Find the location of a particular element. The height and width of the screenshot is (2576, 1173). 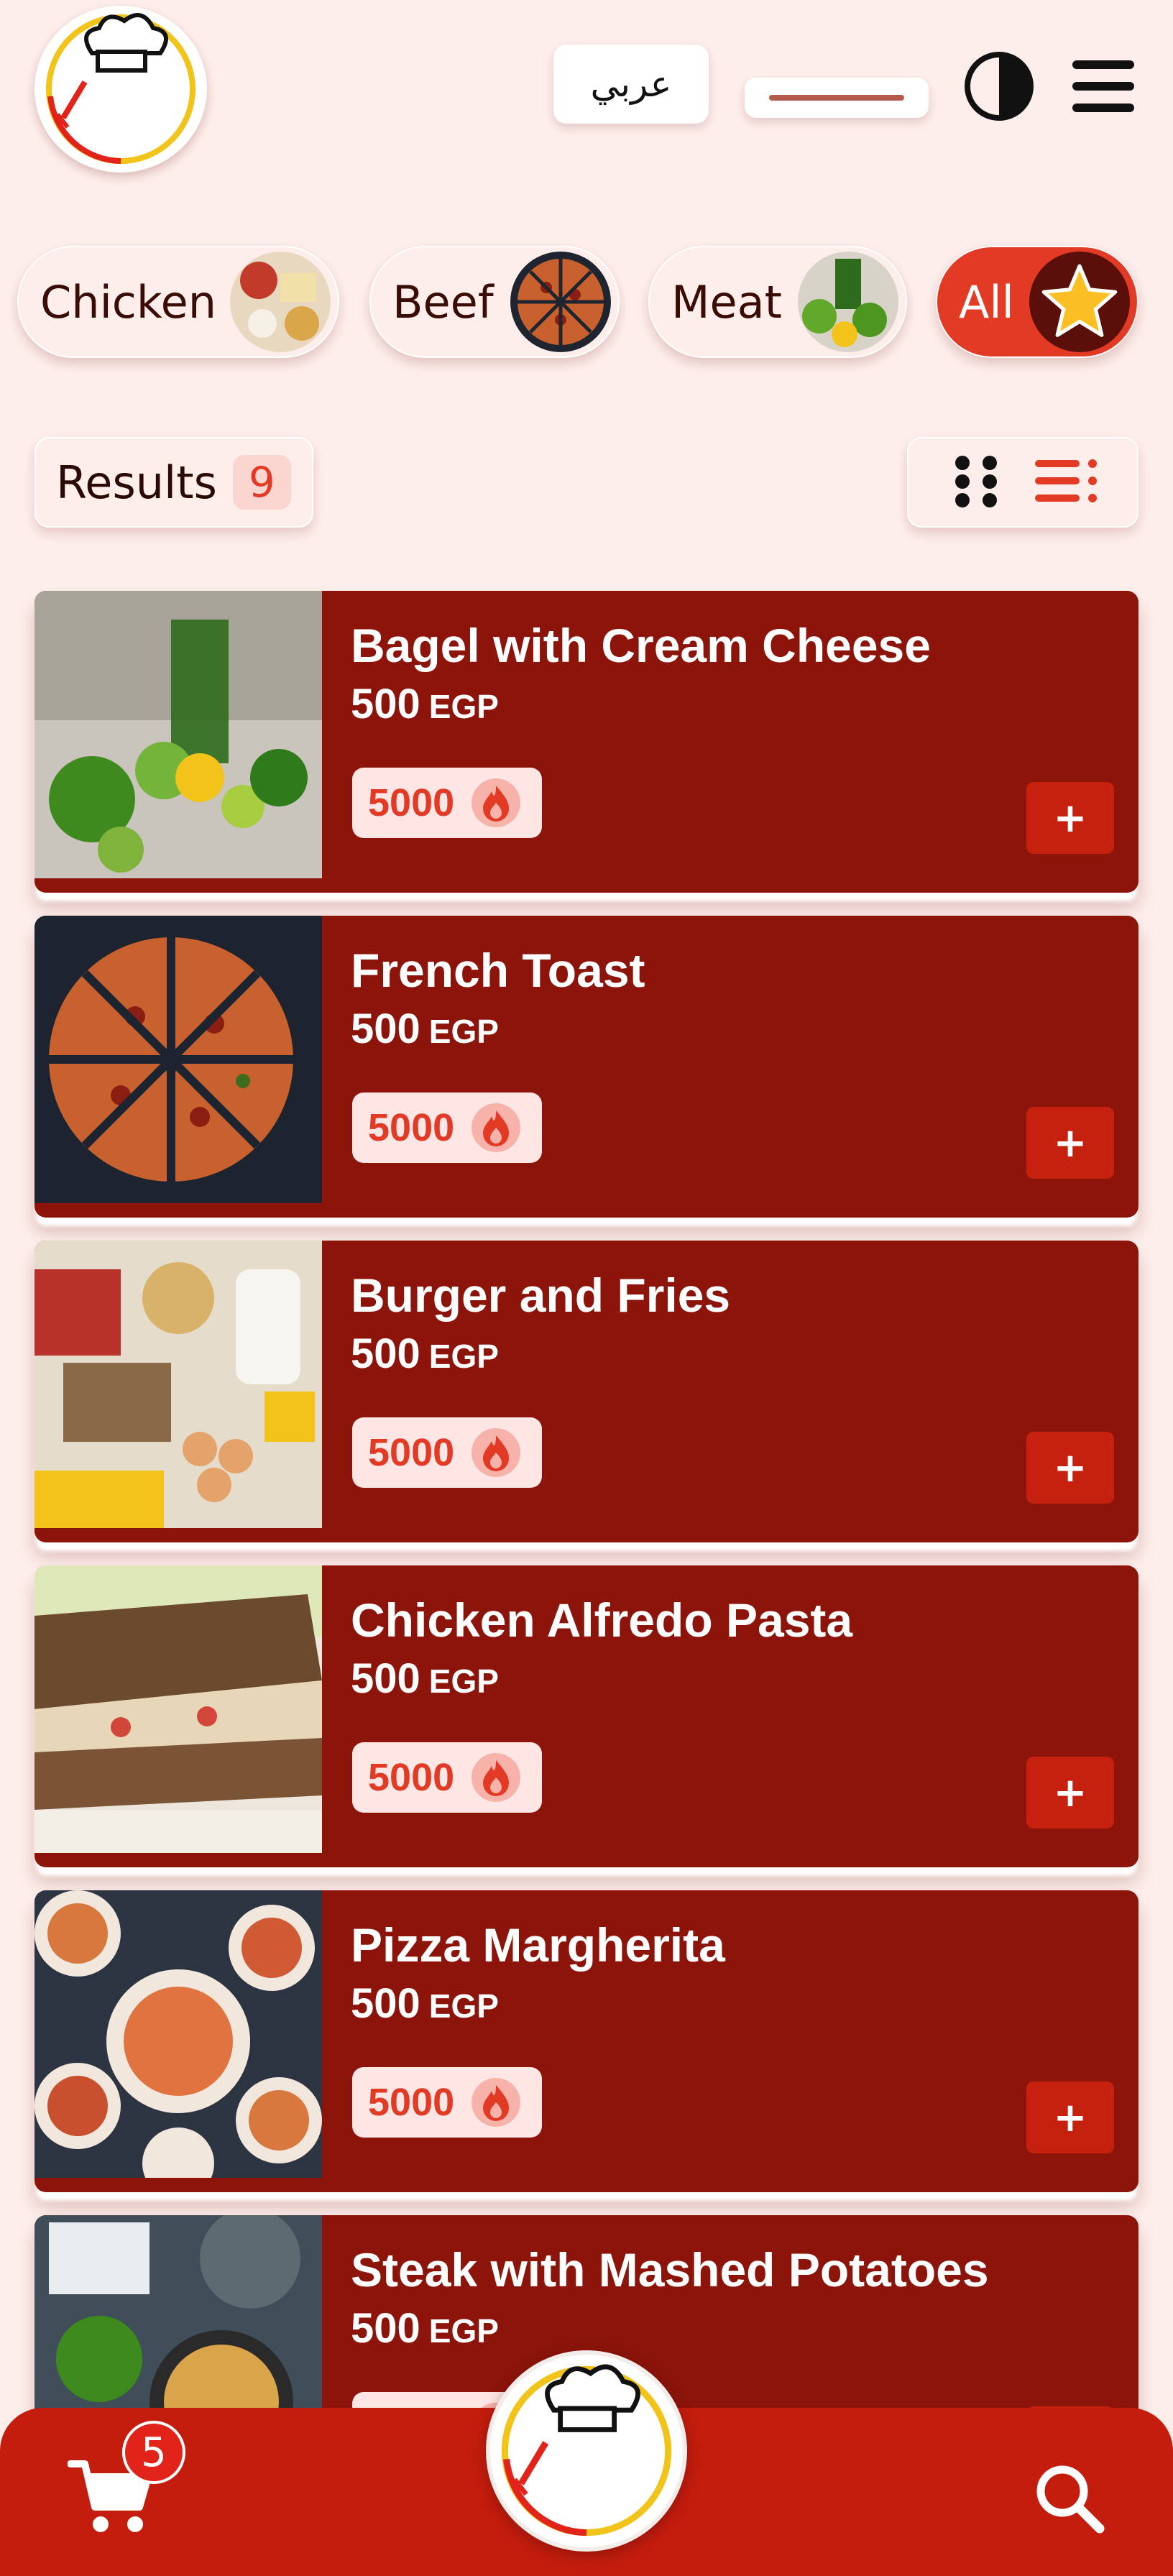

category-chicken: Chicken is located at coordinates (178, 302).